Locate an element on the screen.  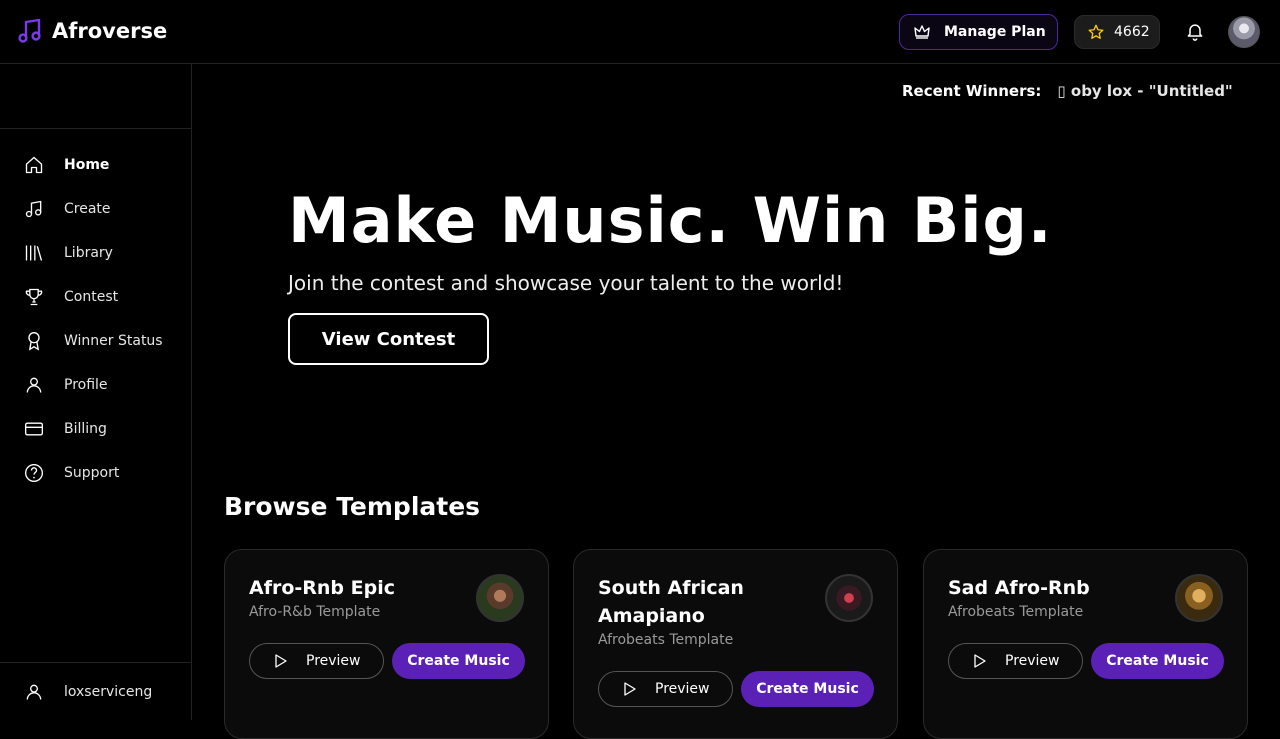
sidebar-username: loxserviceng is located at coordinates (108, 692).